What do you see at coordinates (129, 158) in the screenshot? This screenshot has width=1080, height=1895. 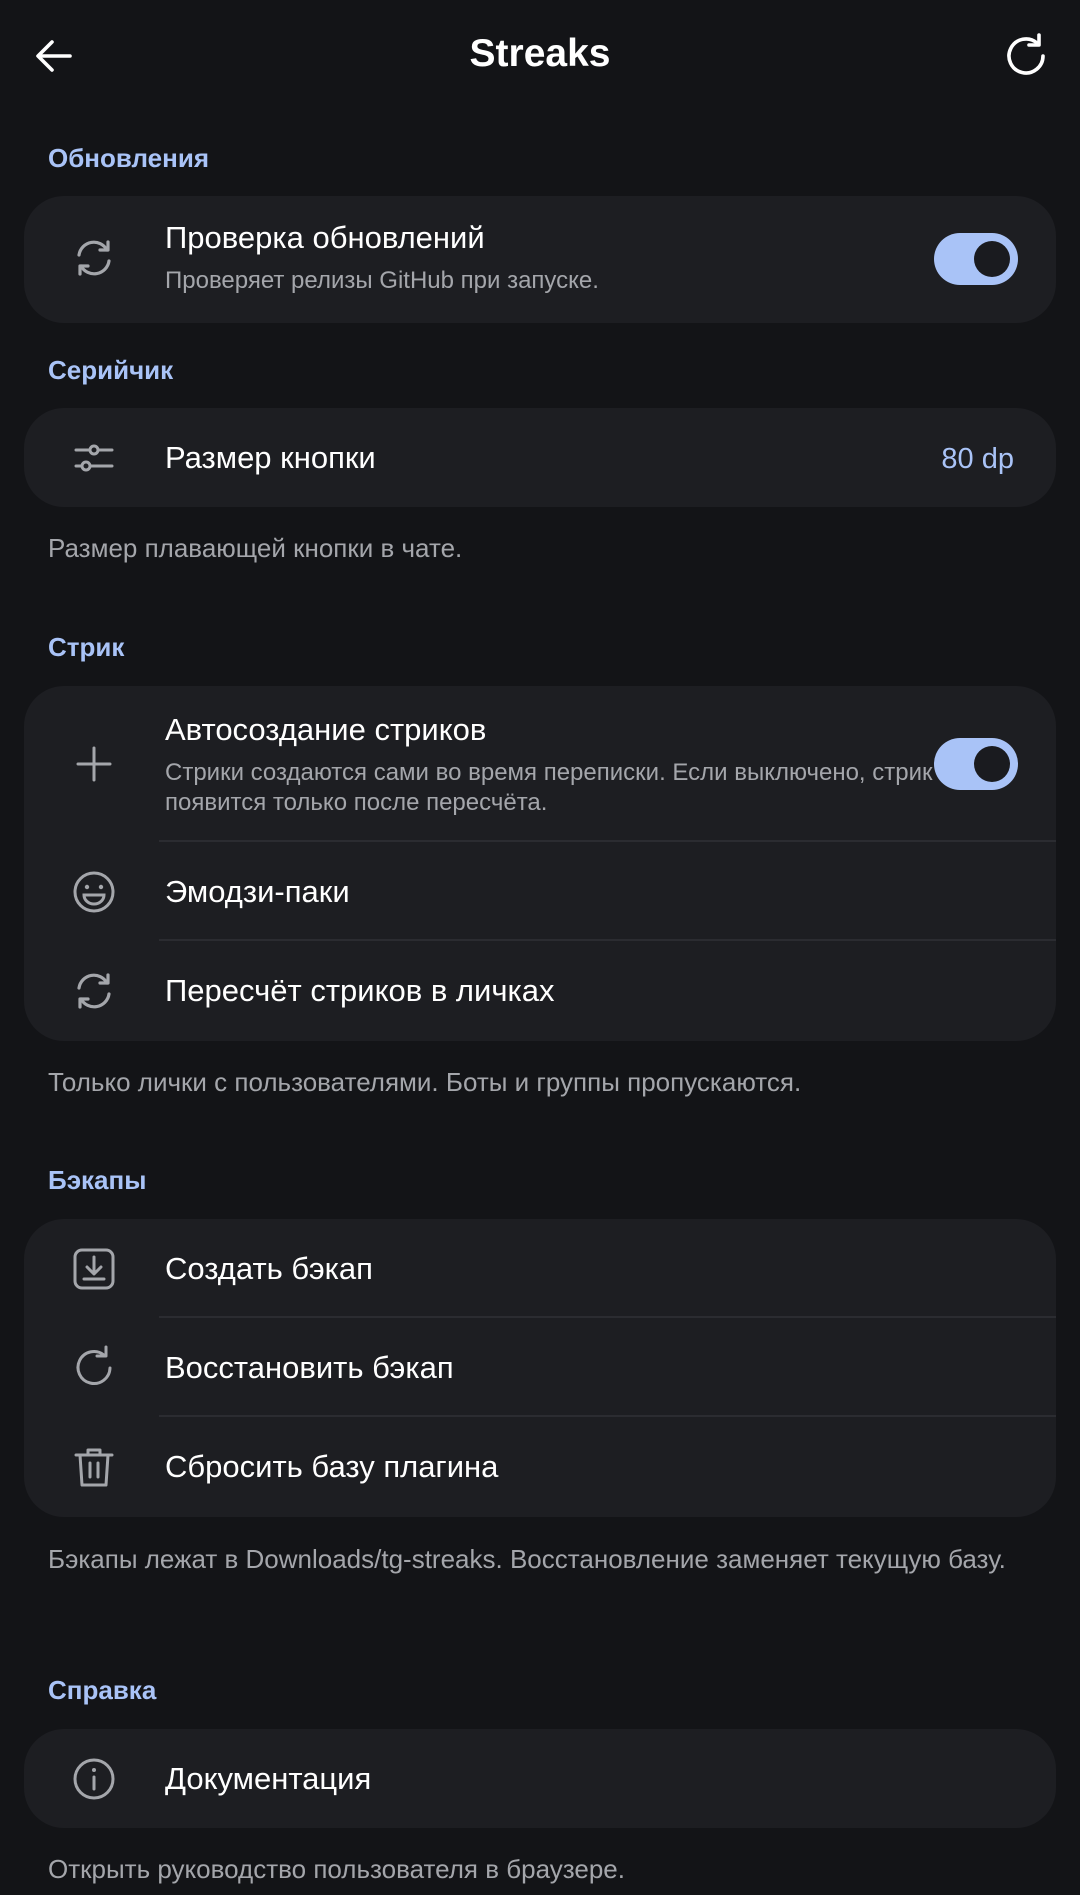 I see `section-header-updates: Обновления` at bounding box center [129, 158].